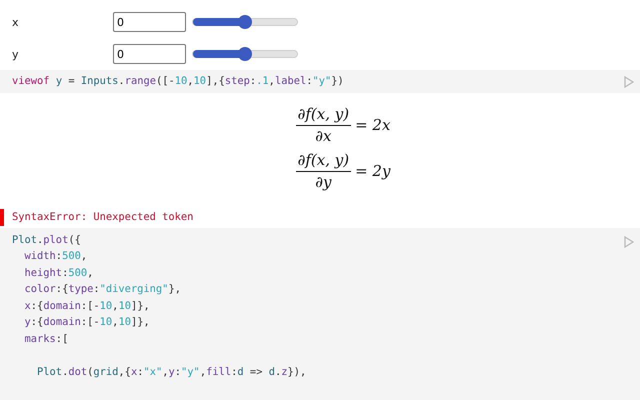 The image size is (640, 400). What do you see at coordinates (16, 54) in the screenshot?
I see `input-label: y` at bounding box center [16, 54].